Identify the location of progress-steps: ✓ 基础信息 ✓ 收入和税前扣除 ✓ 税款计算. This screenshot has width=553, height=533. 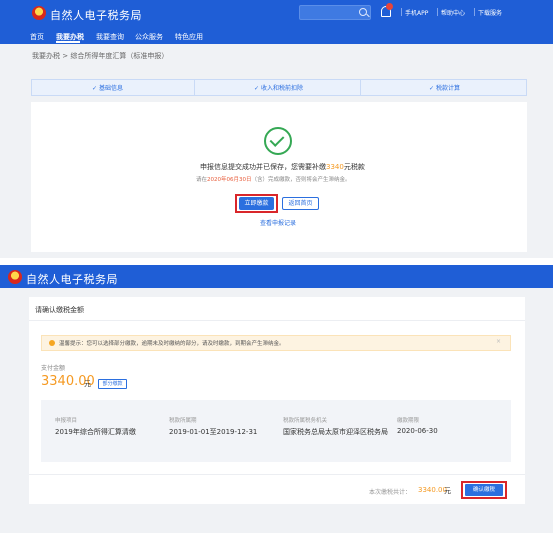
(279, 87).